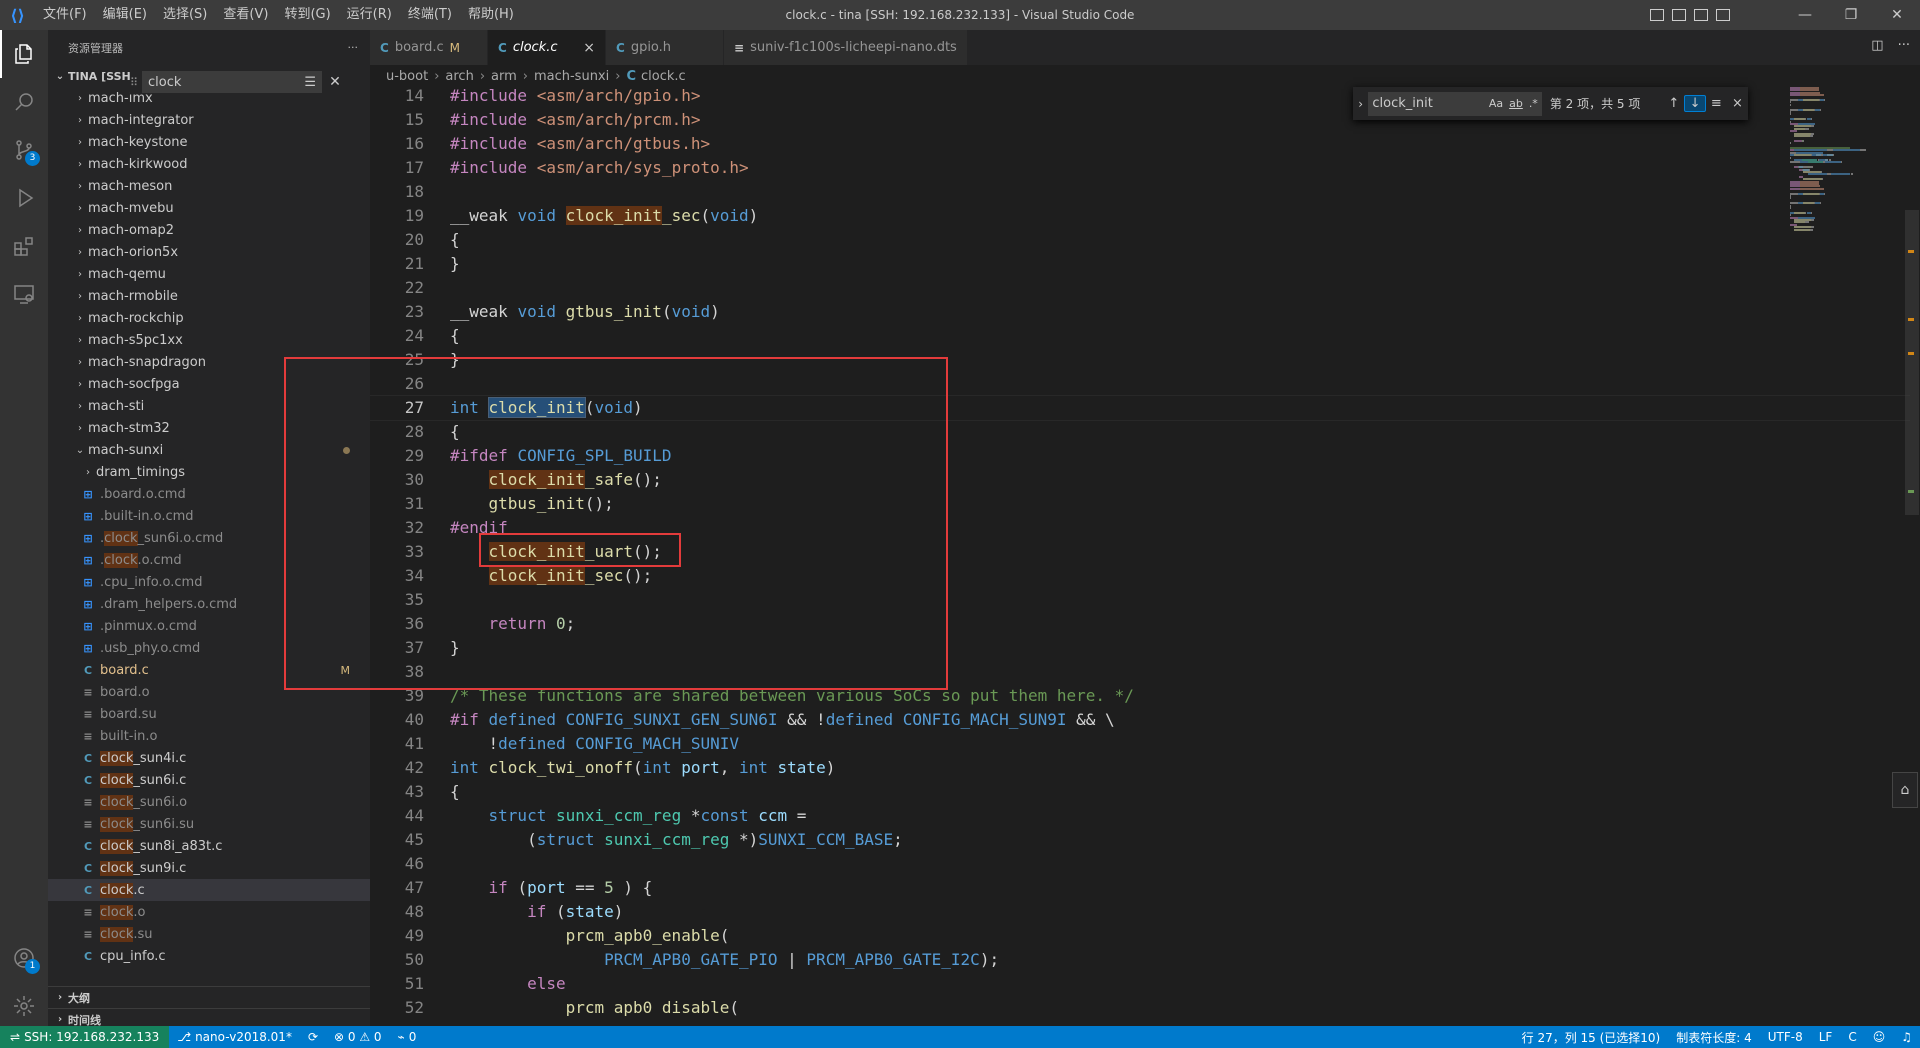  Describe the element at coordinates (209, 780) in the screenshot. I see `tree-item: Cclock_sun6i.c` at that location.